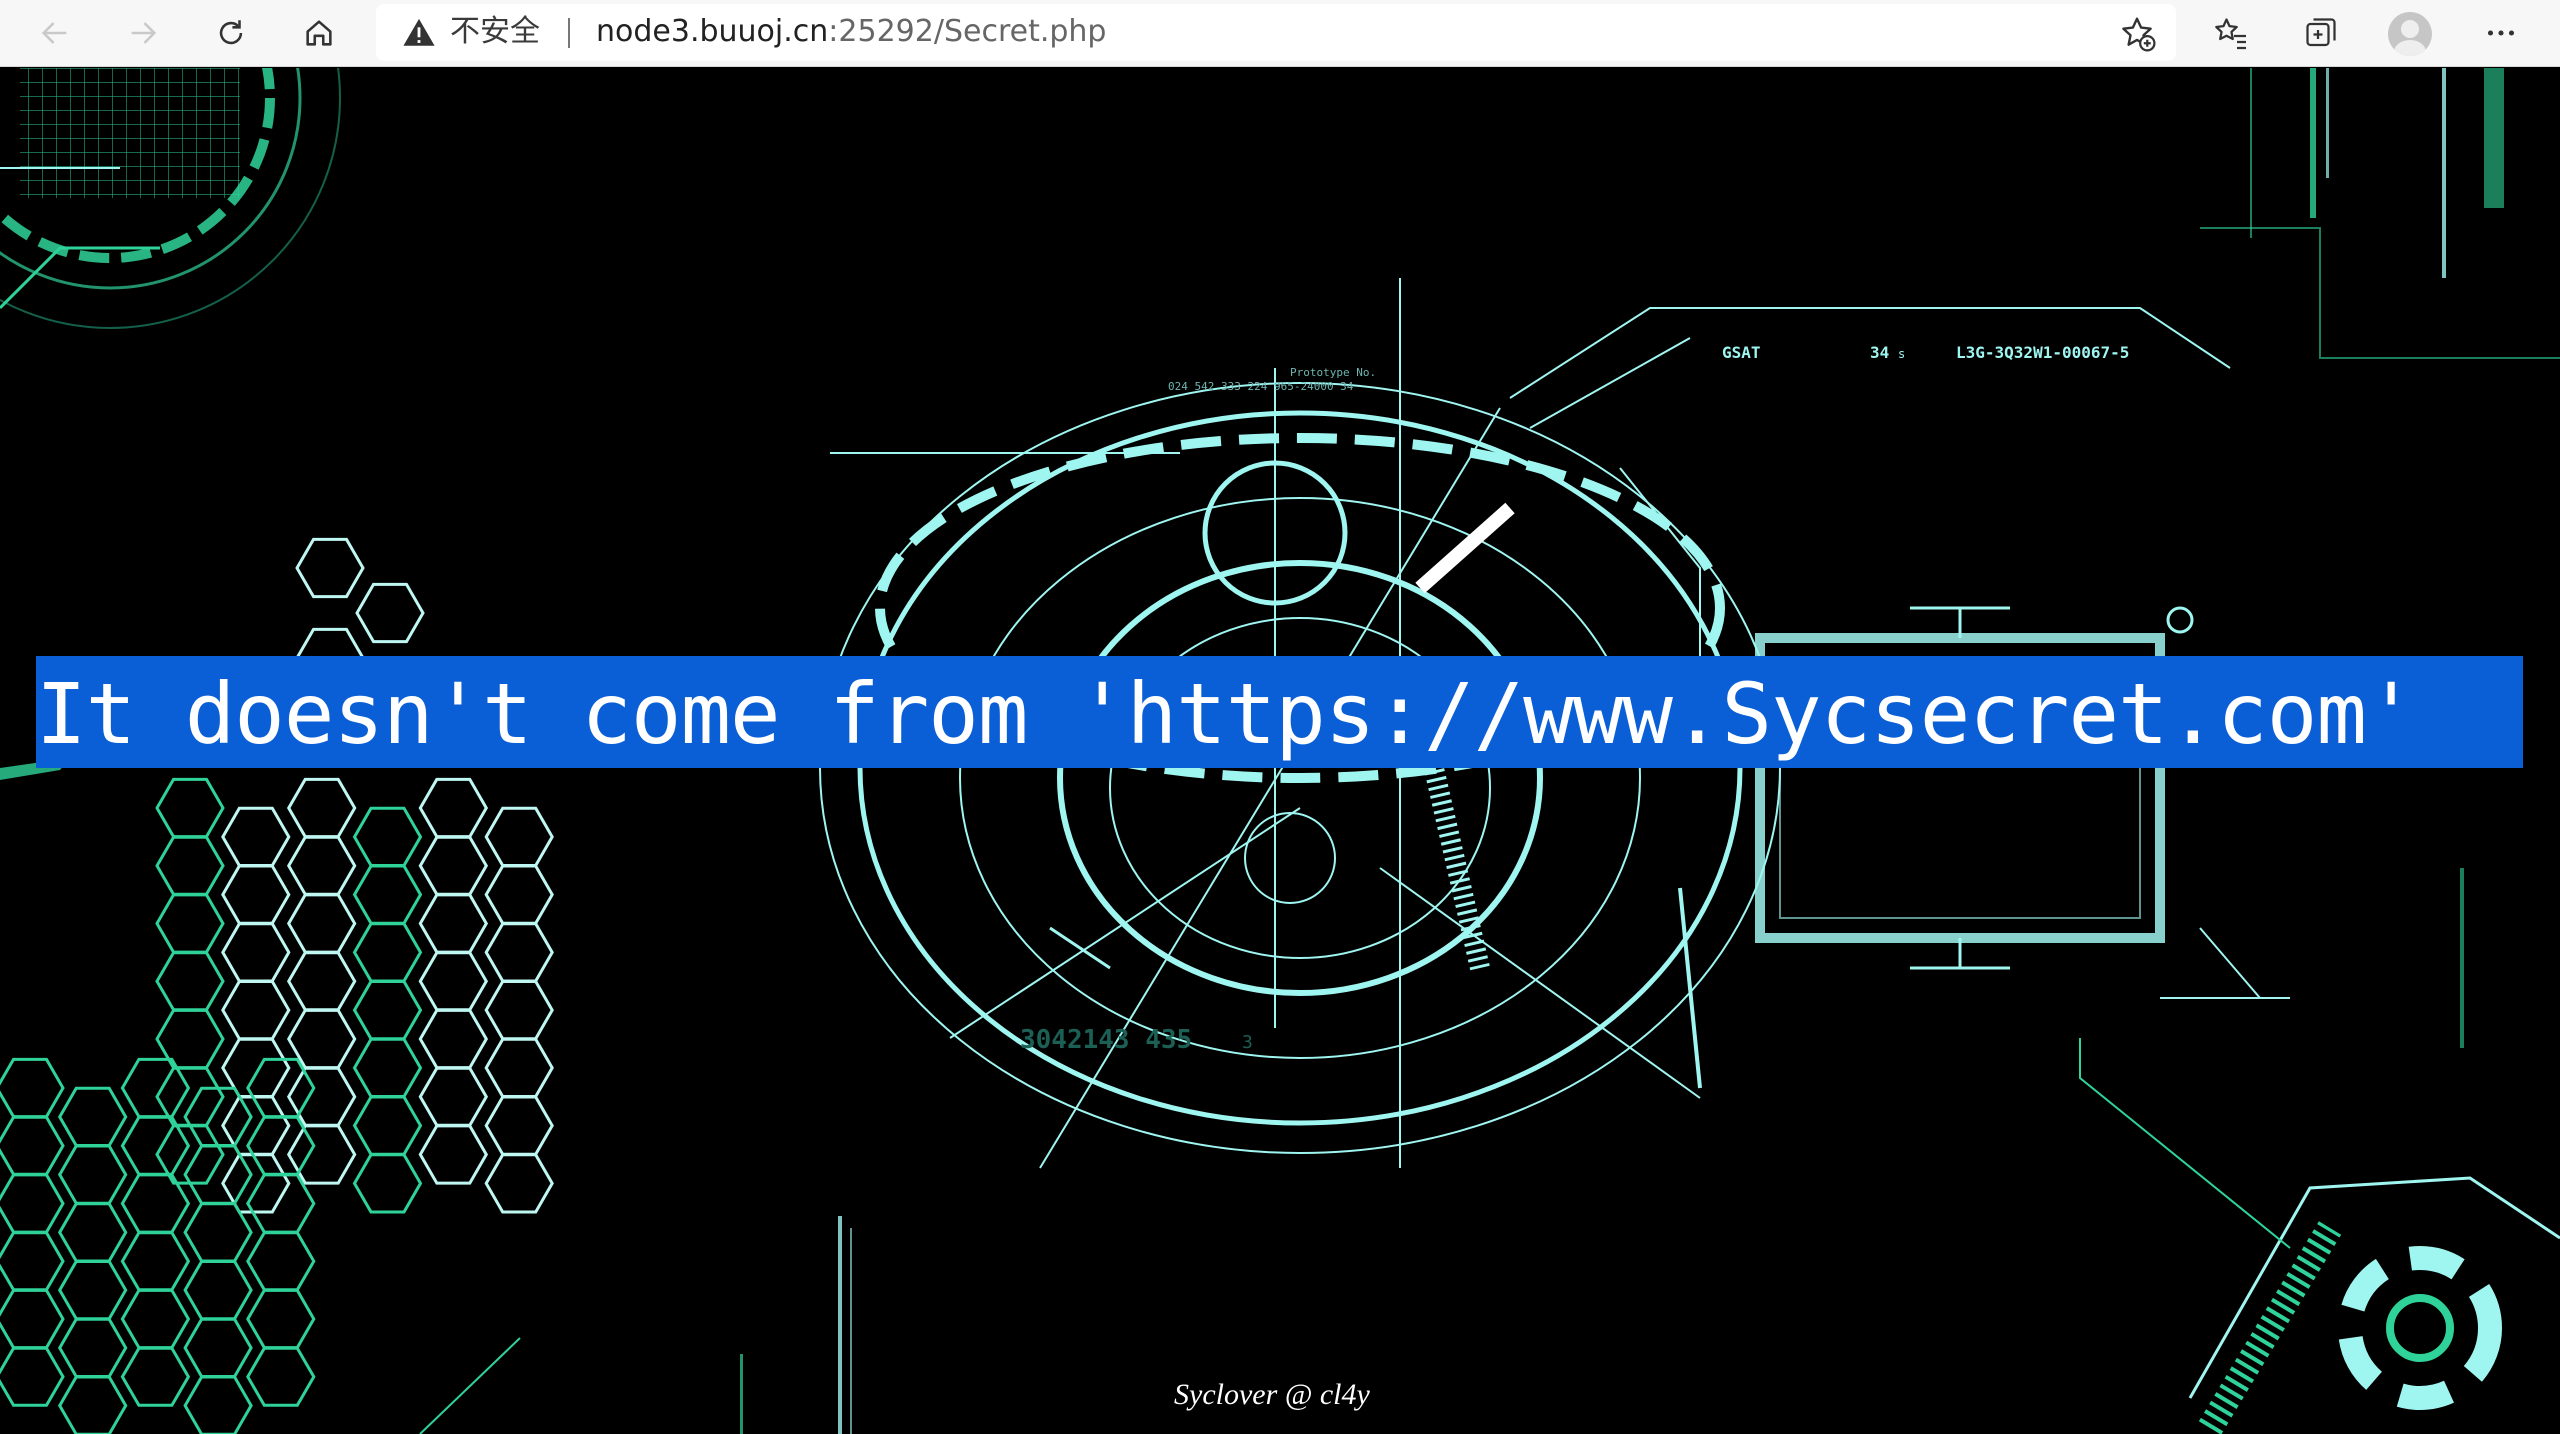  What do you see at coordinates (495, 32) in the screenshot?
I see `security-status: 不安全` at bounding box center [495, 32].